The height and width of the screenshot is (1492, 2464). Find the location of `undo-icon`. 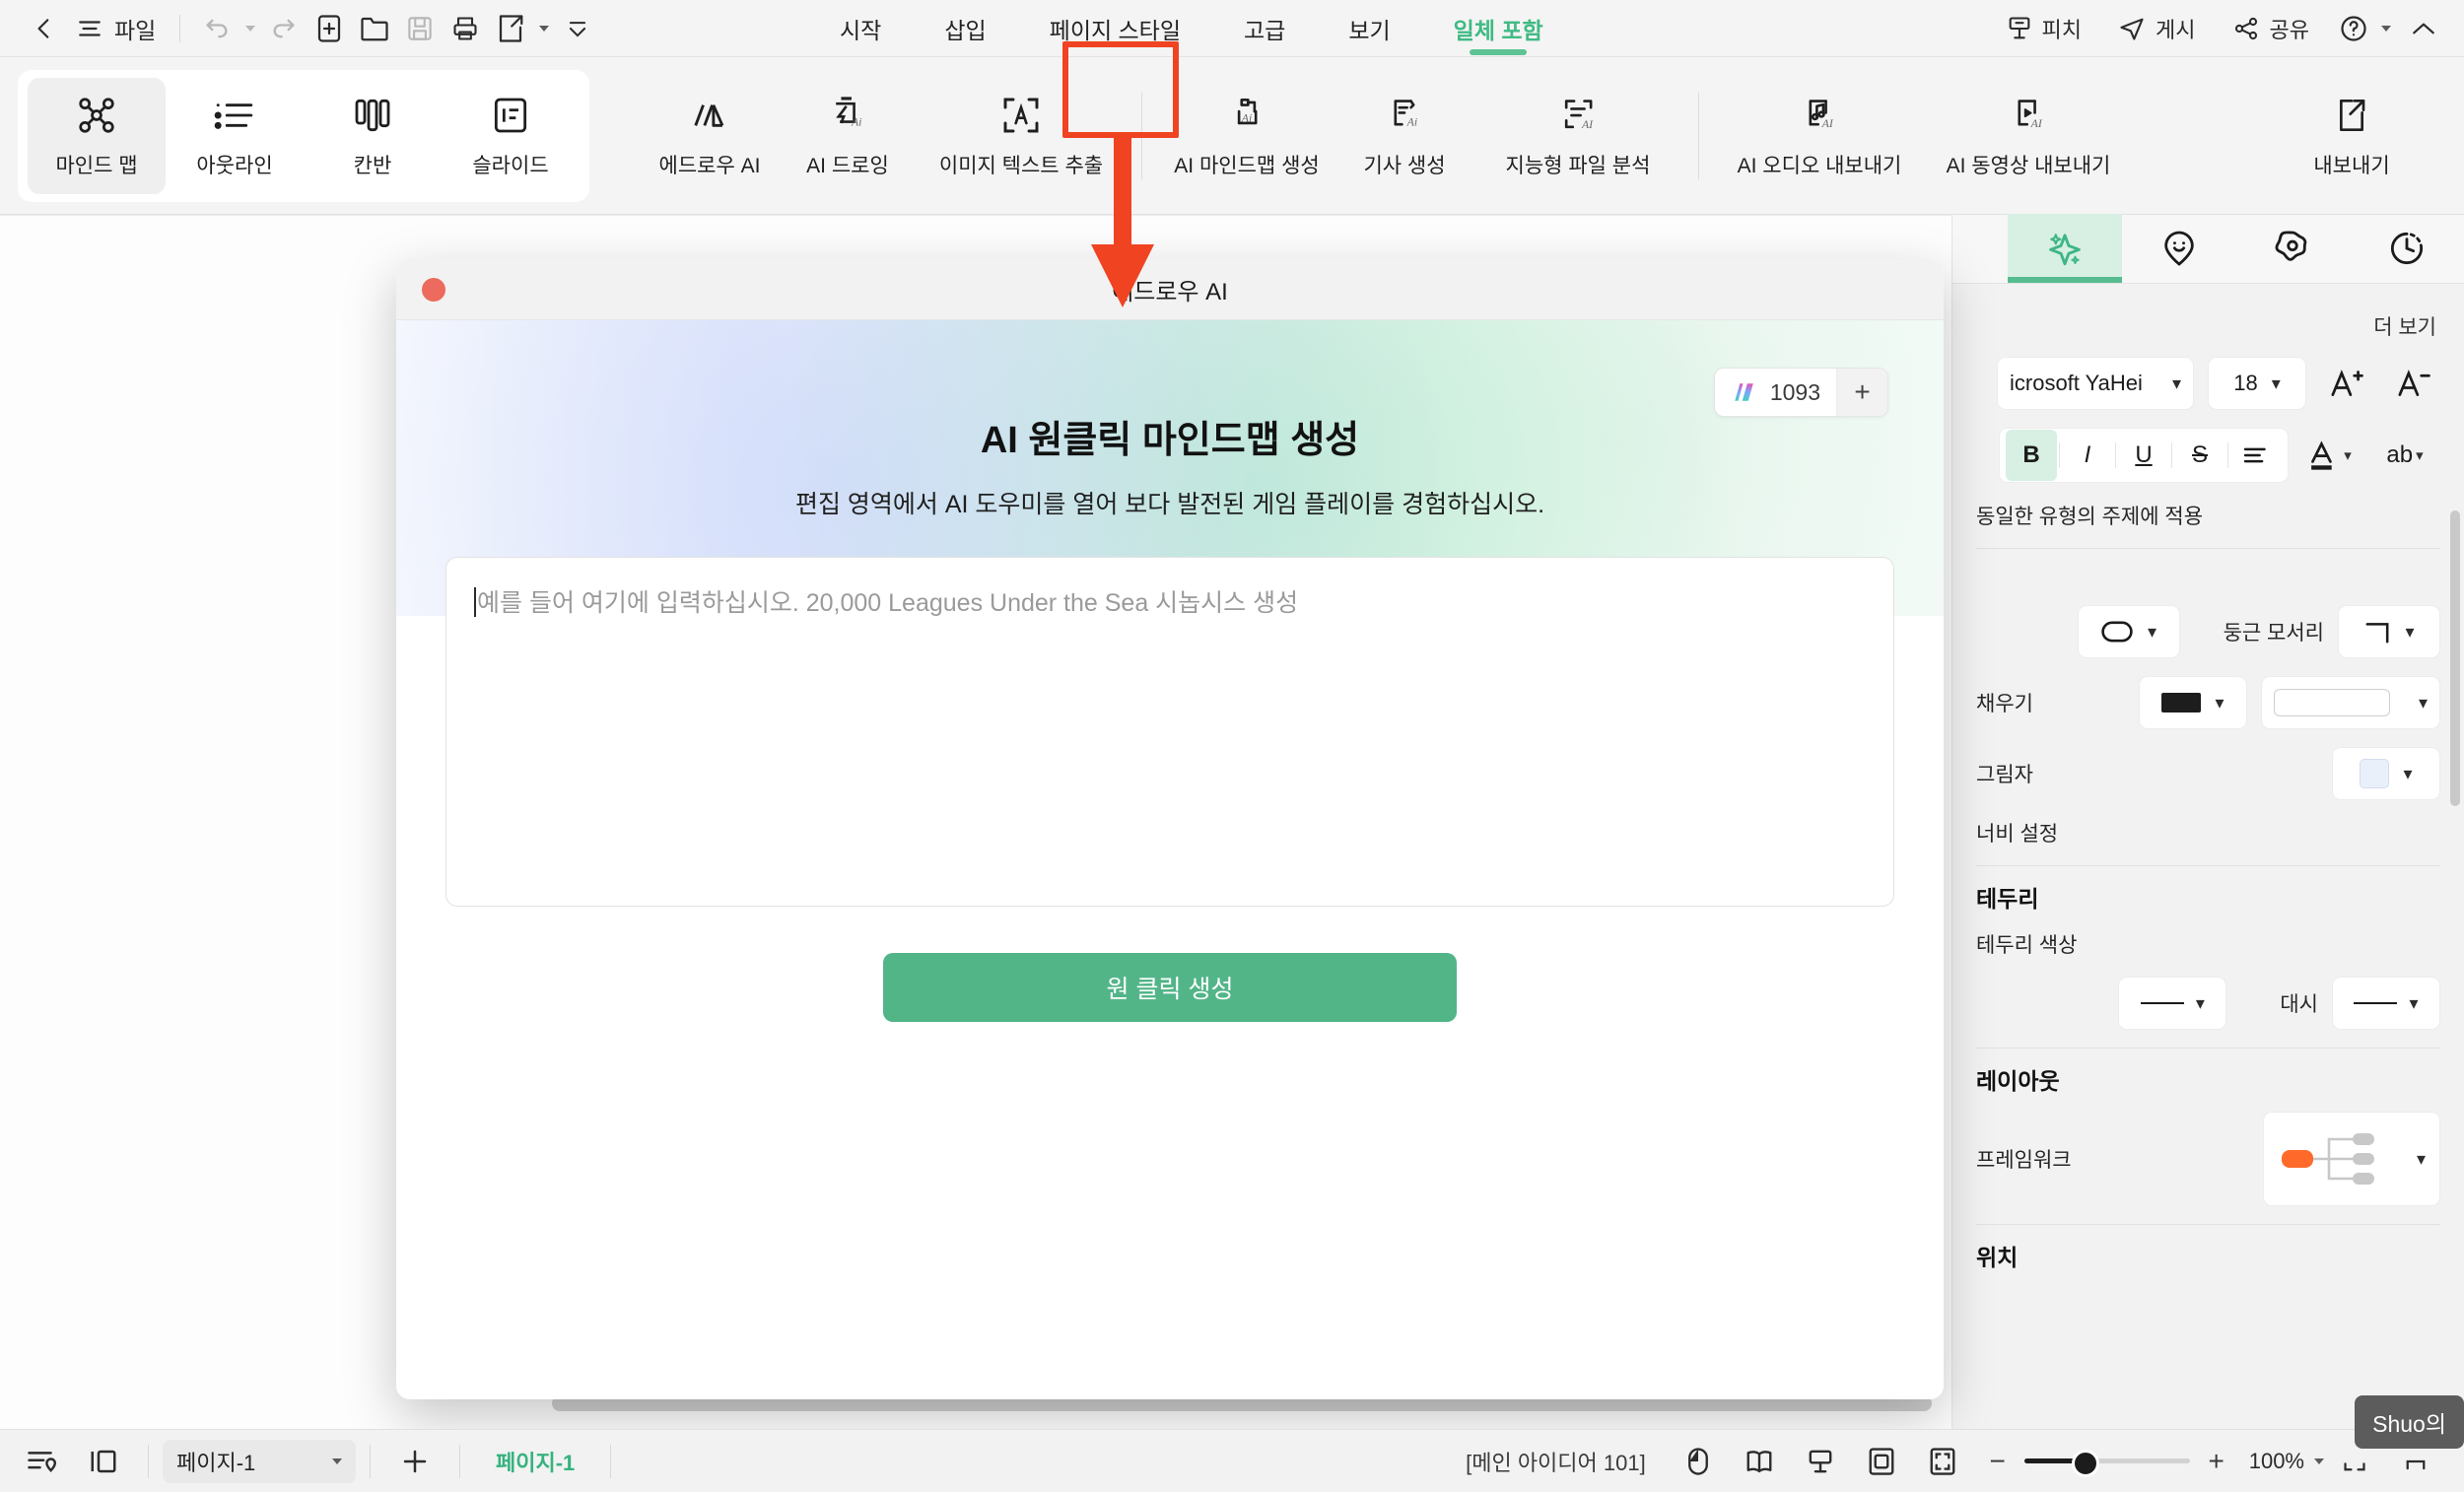

undo-icon is located at coordinates (217, 28).